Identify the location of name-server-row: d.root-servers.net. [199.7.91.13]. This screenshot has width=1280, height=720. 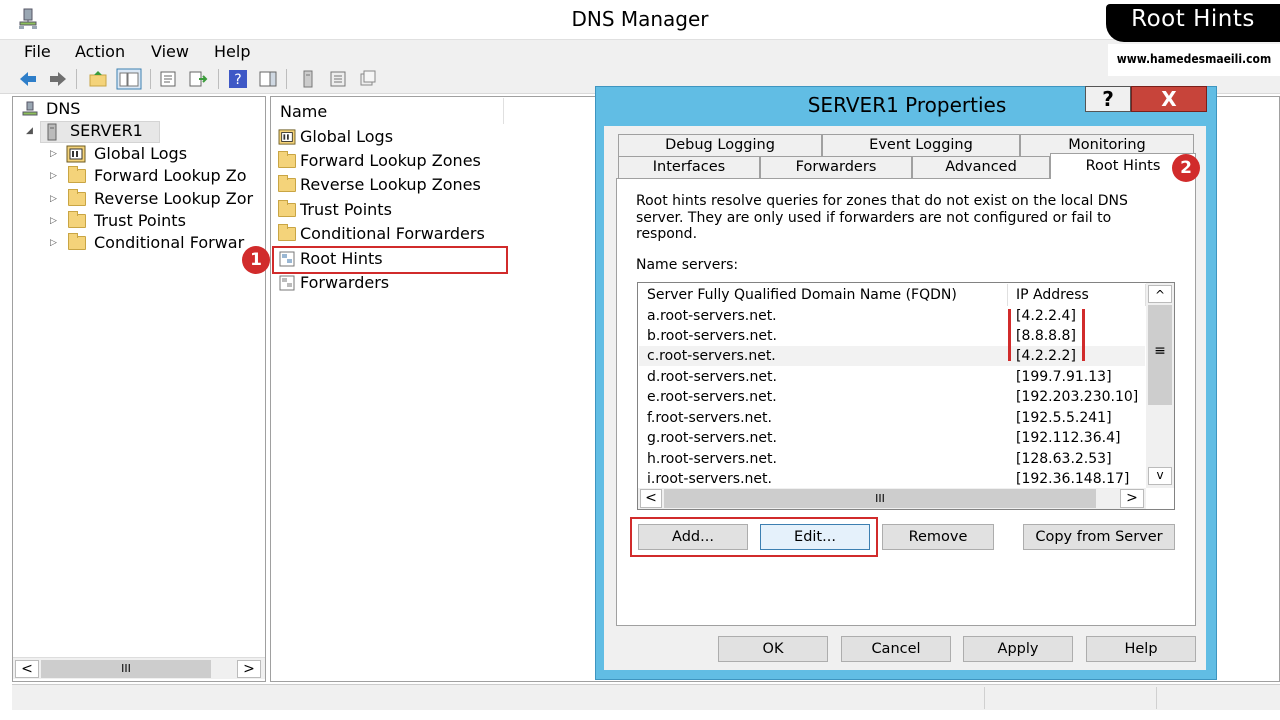
(892, 377).